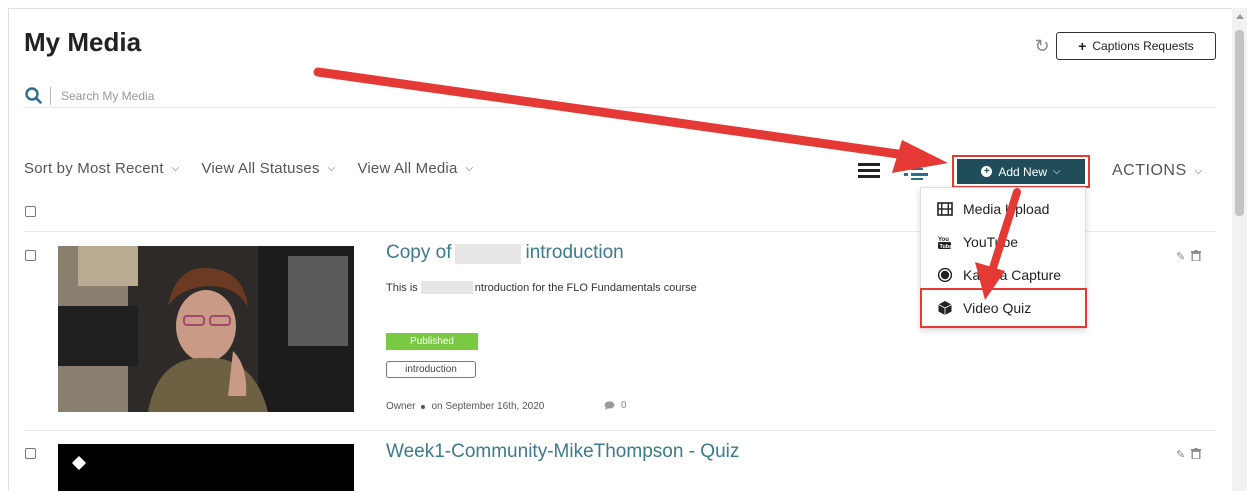  What do you see at coordinates (1240, 16) in the screenshot?
I see `scroll-up-icon` at bounding box center [1240, 16].